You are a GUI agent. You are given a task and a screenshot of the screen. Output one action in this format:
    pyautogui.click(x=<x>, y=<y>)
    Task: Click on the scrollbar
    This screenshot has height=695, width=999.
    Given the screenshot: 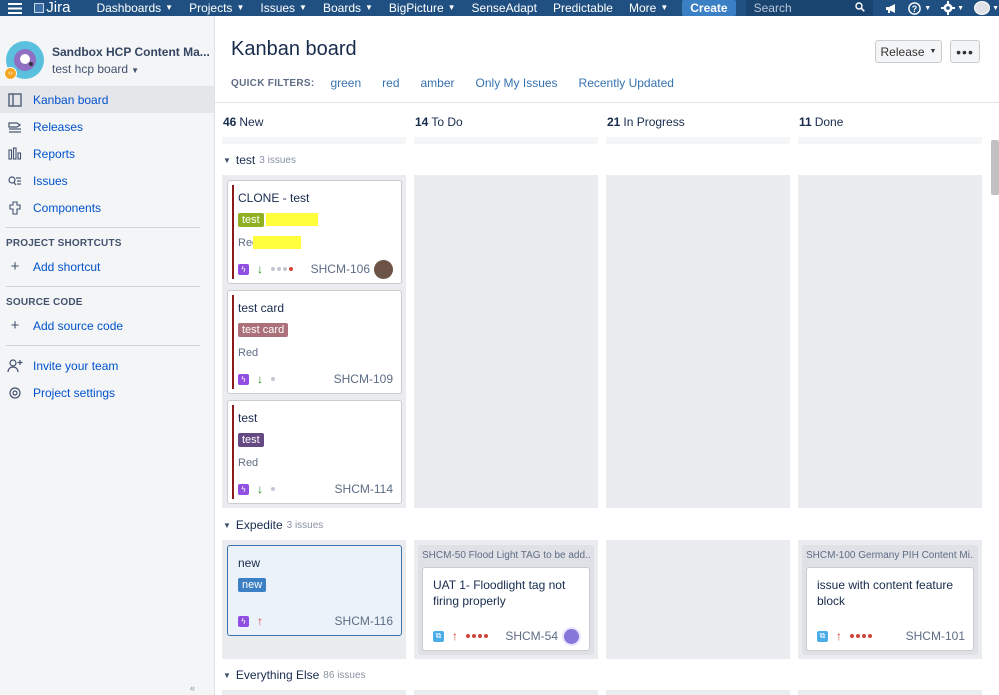 What is the action you would take?
    pyautogui.click(x=995, y=167)
    